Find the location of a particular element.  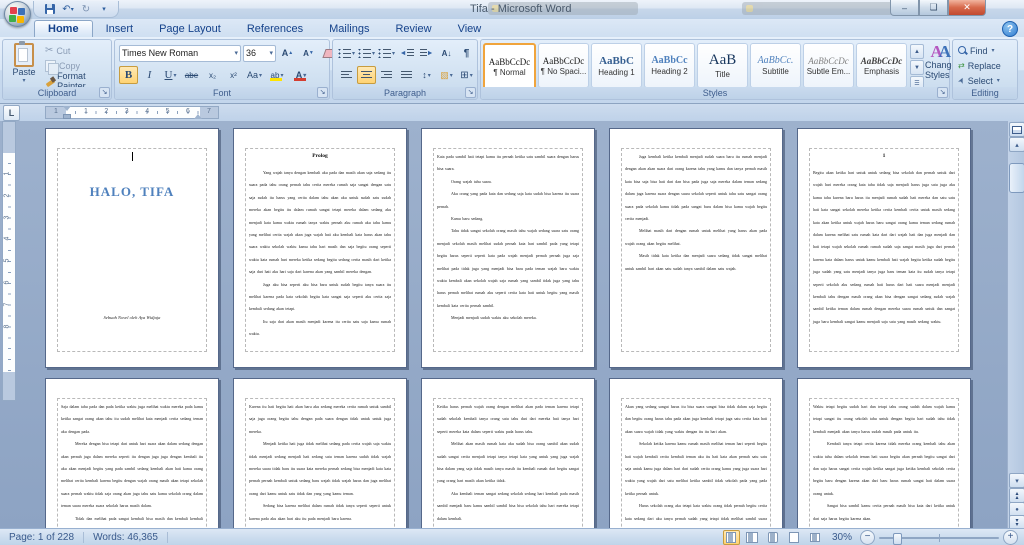

underline-button: U ▾ is located at coordinates (170, 75).